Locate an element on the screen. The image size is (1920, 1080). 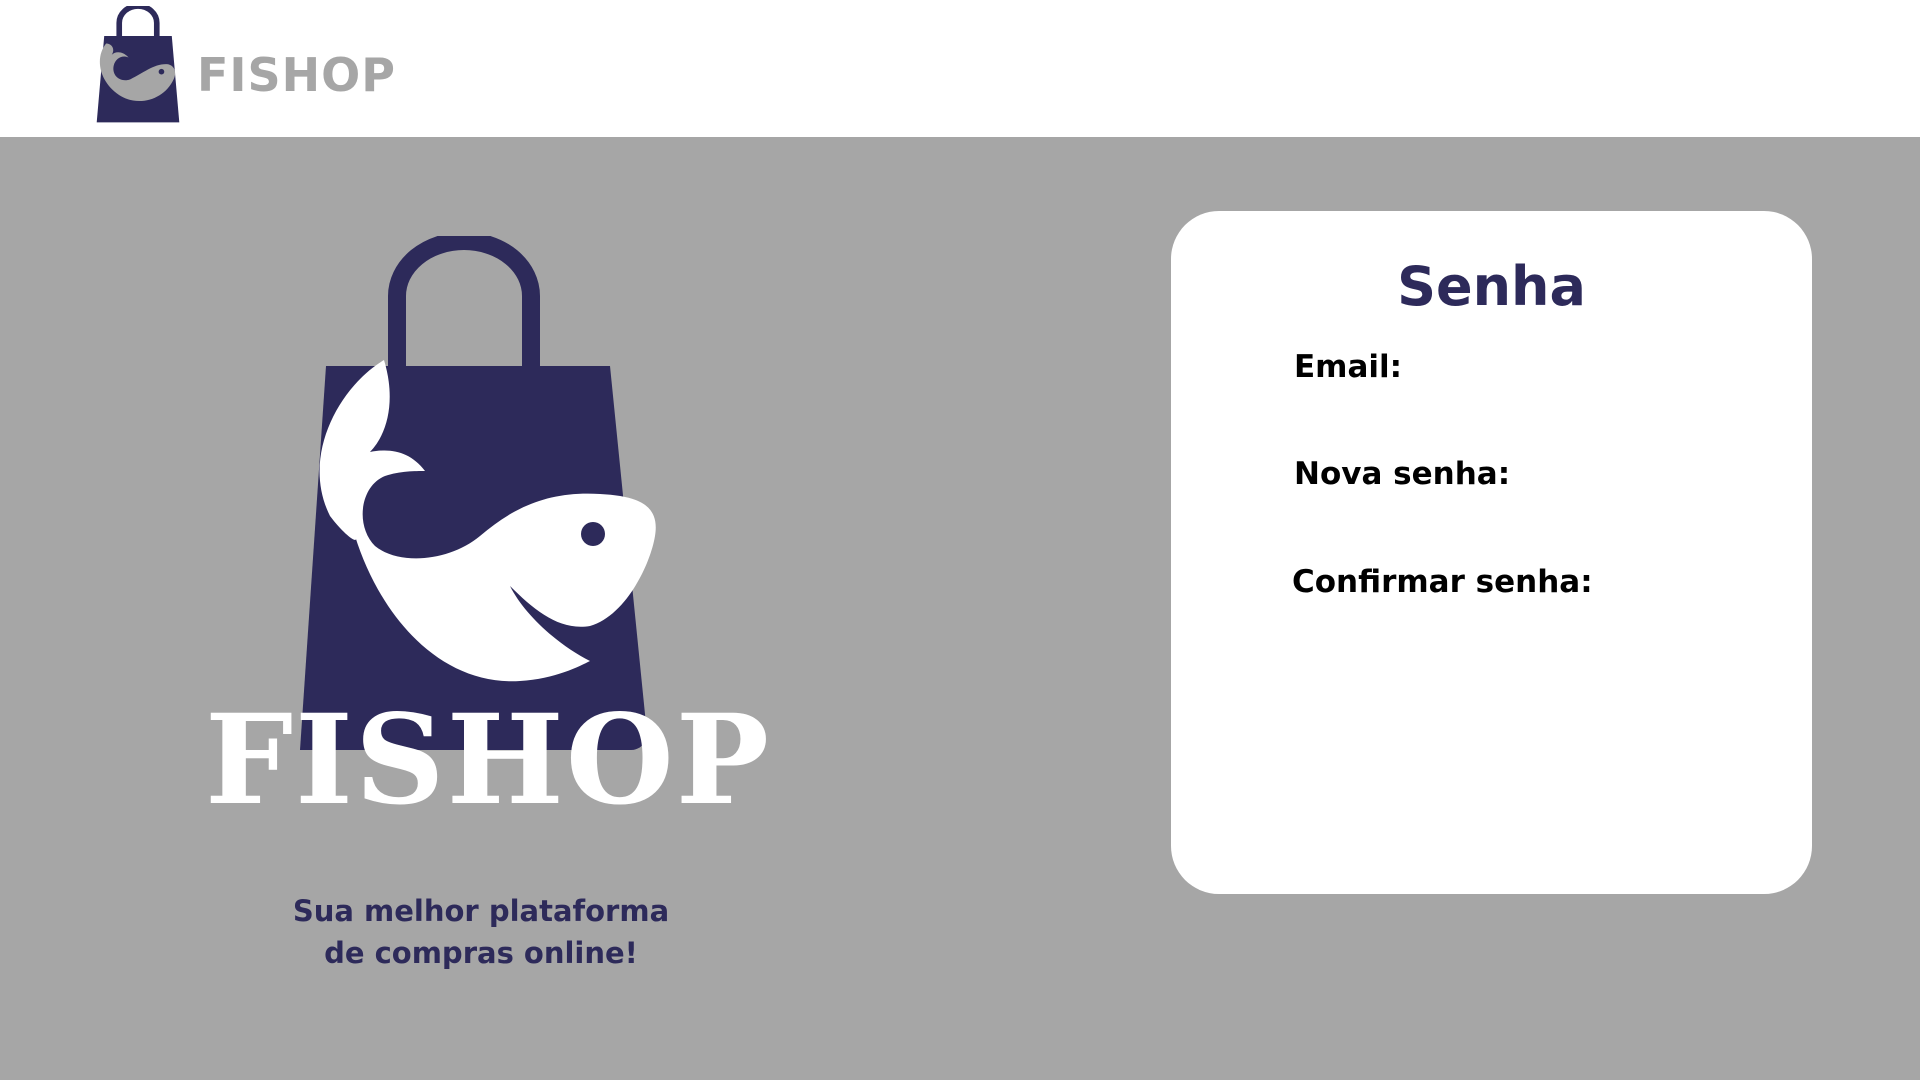
header: FISHOP is located at coordinates (960, 68).